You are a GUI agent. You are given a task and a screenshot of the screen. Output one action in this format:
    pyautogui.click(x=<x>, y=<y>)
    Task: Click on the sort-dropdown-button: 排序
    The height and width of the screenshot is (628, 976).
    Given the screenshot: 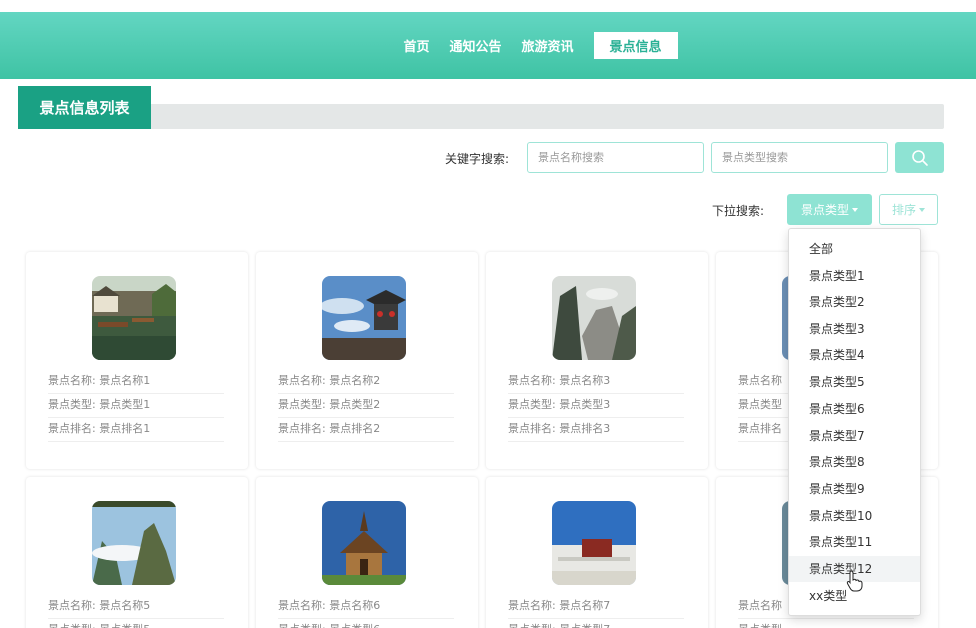 What is the action you would take?
    pyautogui.click(x=908, y=209)
    